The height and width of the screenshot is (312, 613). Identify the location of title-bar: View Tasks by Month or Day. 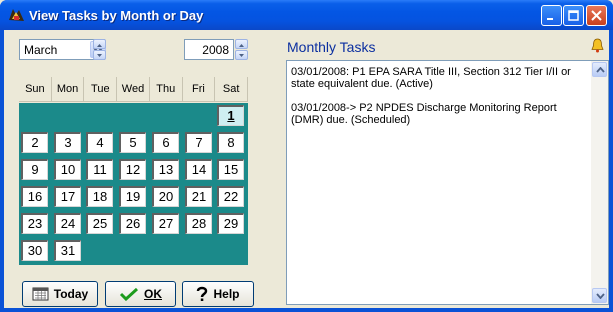
(306, 15).